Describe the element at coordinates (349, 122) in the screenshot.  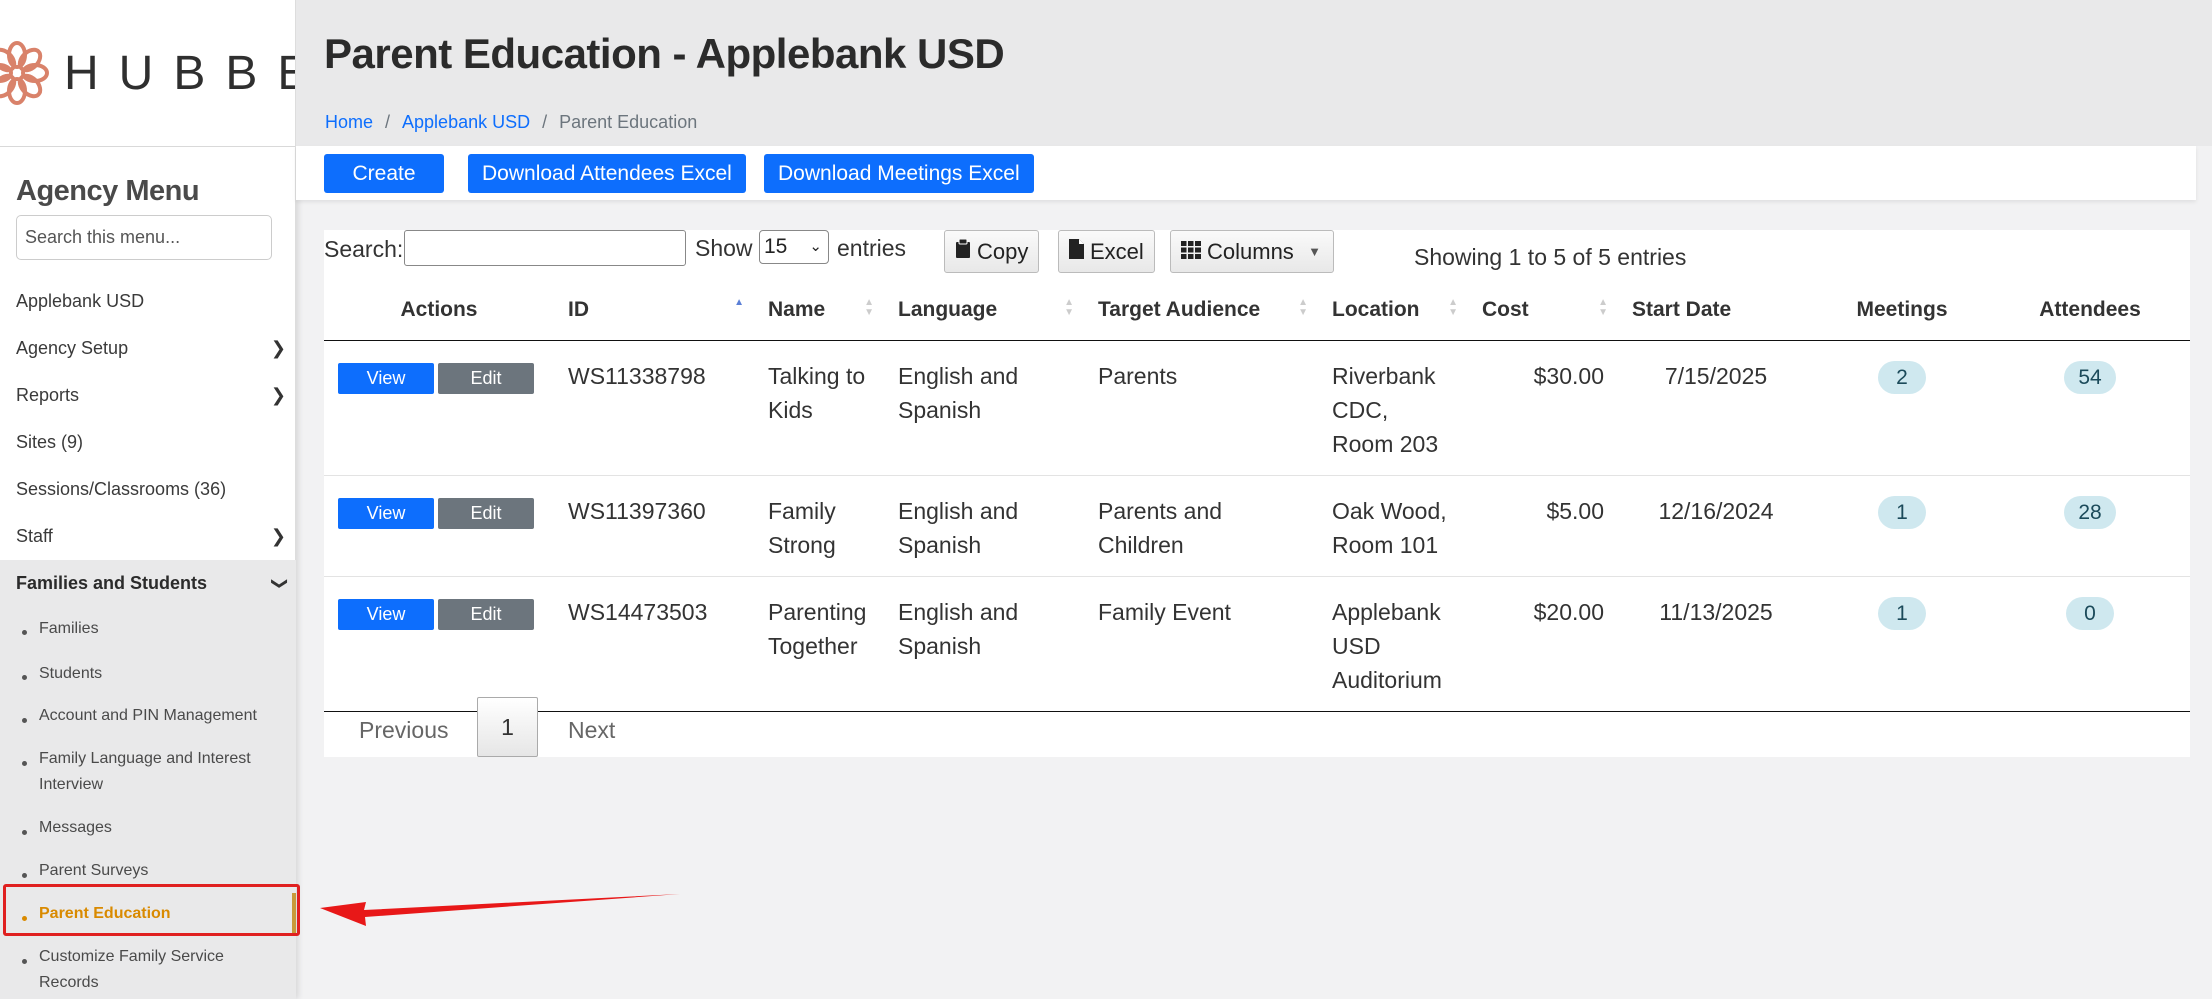
I see `breadcrumb-home-link: Home` at that location.